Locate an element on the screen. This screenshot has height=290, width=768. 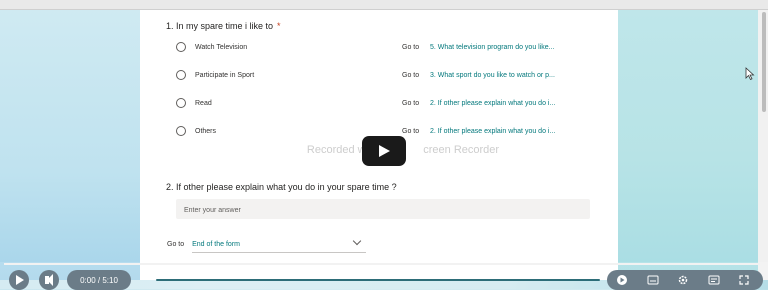
speaker-cone is located at coordinates (50, 280).